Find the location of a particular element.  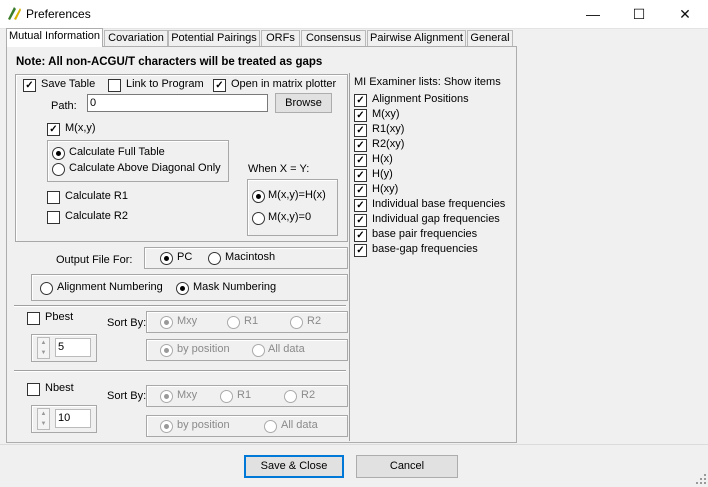

mi-item-base-pair-freq: base pair frequencies is located at coordinates (425, 234).